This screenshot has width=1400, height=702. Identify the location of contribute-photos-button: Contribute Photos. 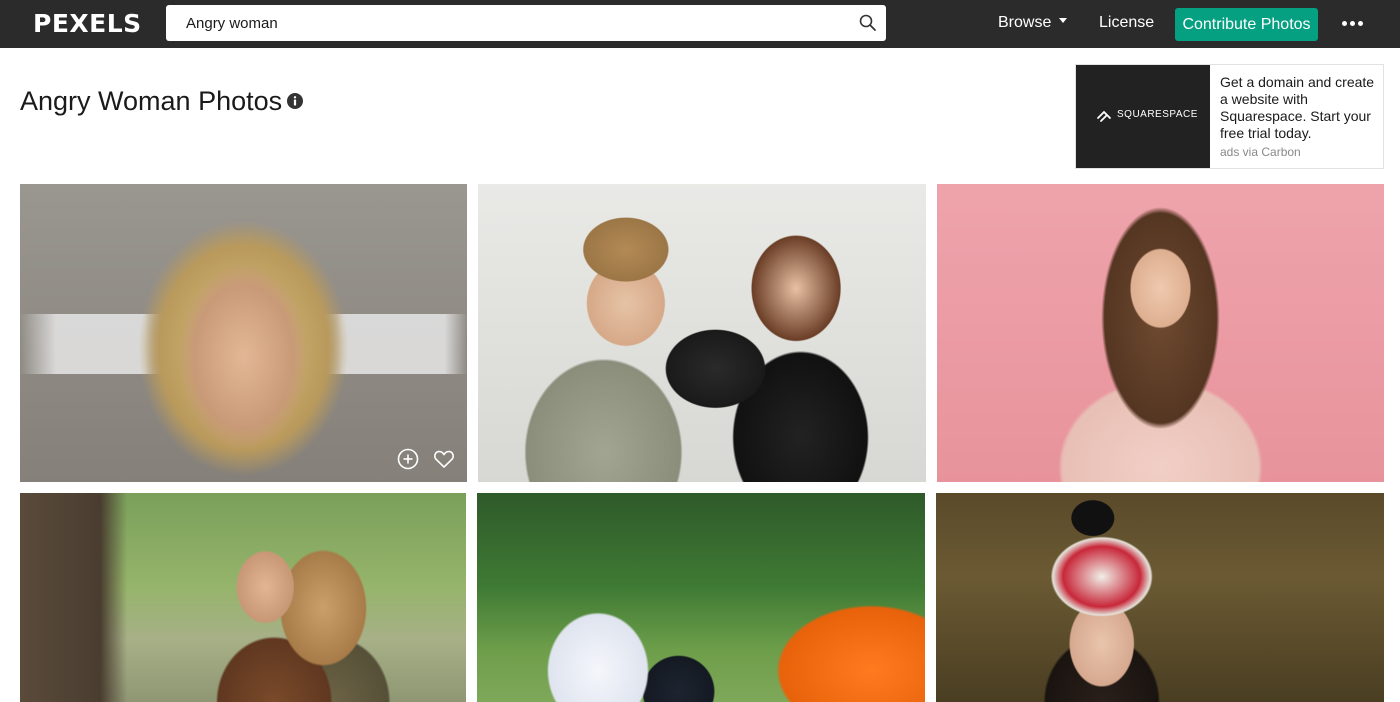
(1246, 24).